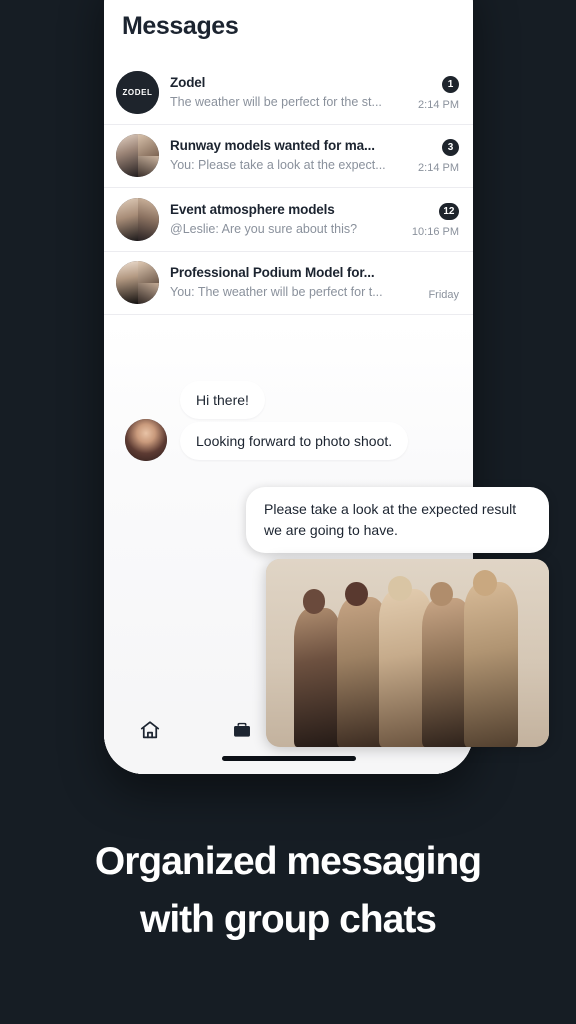  I want to click on caption: Organized messaging with group chats, so click(288, 891).